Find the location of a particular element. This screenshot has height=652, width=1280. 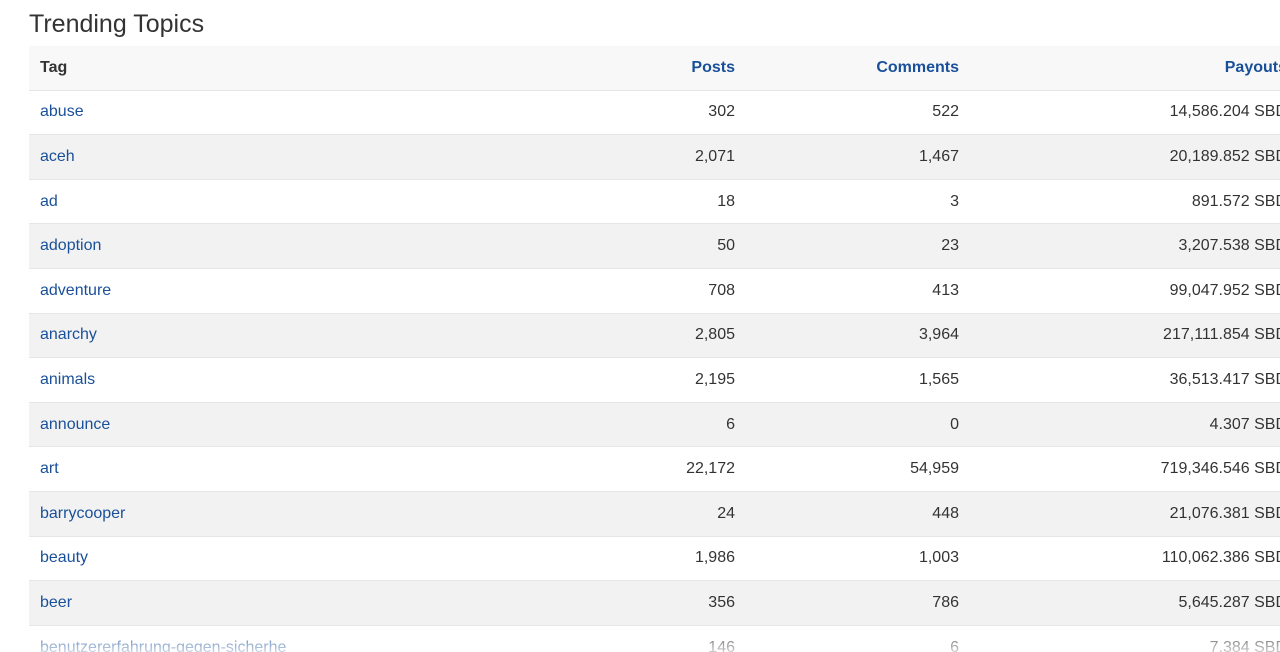

table-row: aceh 2,071 1,467 20,189.852 SBD is located at coordinates (654, 157).